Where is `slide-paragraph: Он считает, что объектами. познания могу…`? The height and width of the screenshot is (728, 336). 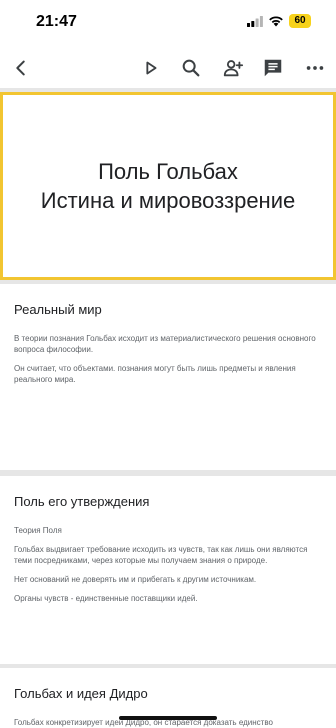
slide-paragraph: Он считает, что объектами. познания могу… is located at coordinates (155, 374).